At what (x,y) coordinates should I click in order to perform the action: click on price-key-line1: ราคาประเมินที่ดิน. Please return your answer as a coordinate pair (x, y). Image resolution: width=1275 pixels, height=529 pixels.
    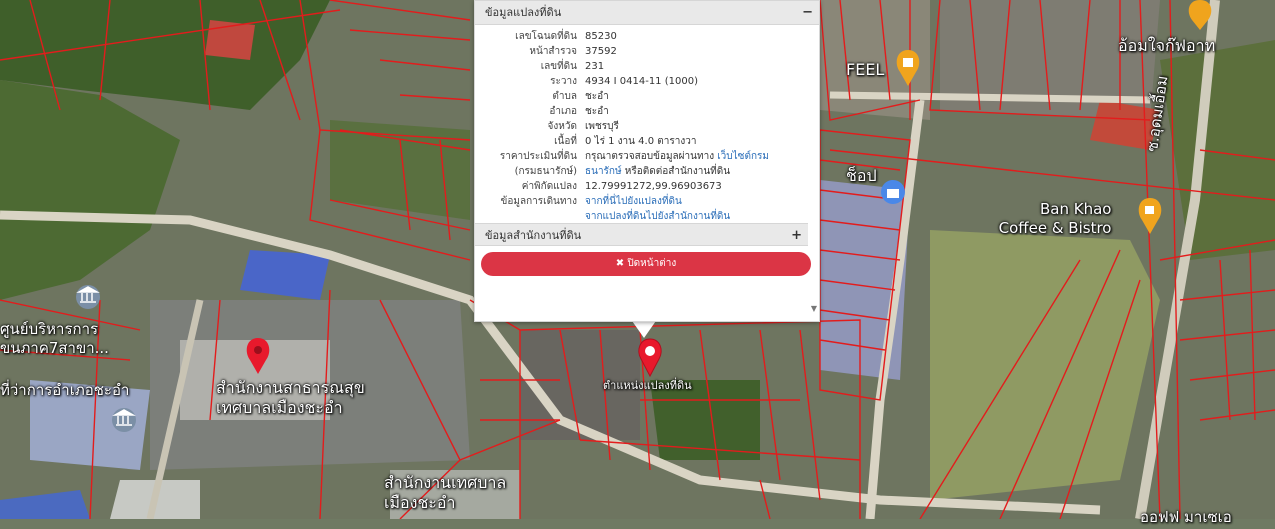
    Looking at the image, I should click on (538, 156).